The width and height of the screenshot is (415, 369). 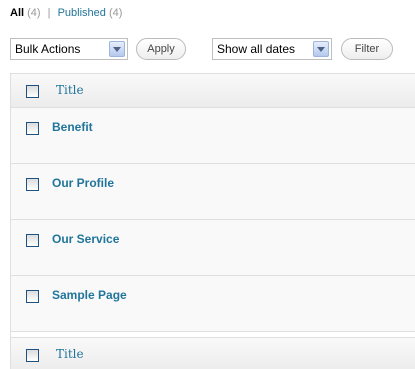 I want to click on bulk-actions-select: Bulk Actions, so click(x=69, y=49).